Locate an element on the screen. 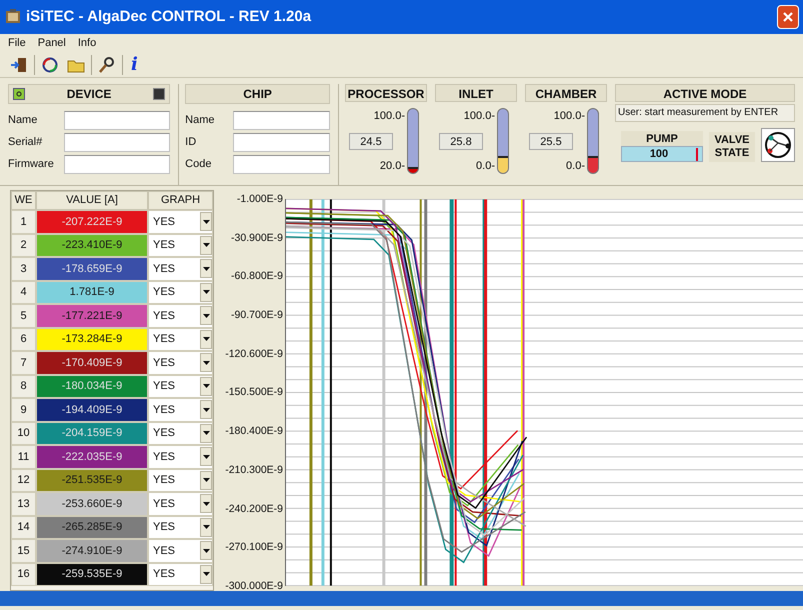  column-header: VALUE [A] is located at coordinates (92, 200).